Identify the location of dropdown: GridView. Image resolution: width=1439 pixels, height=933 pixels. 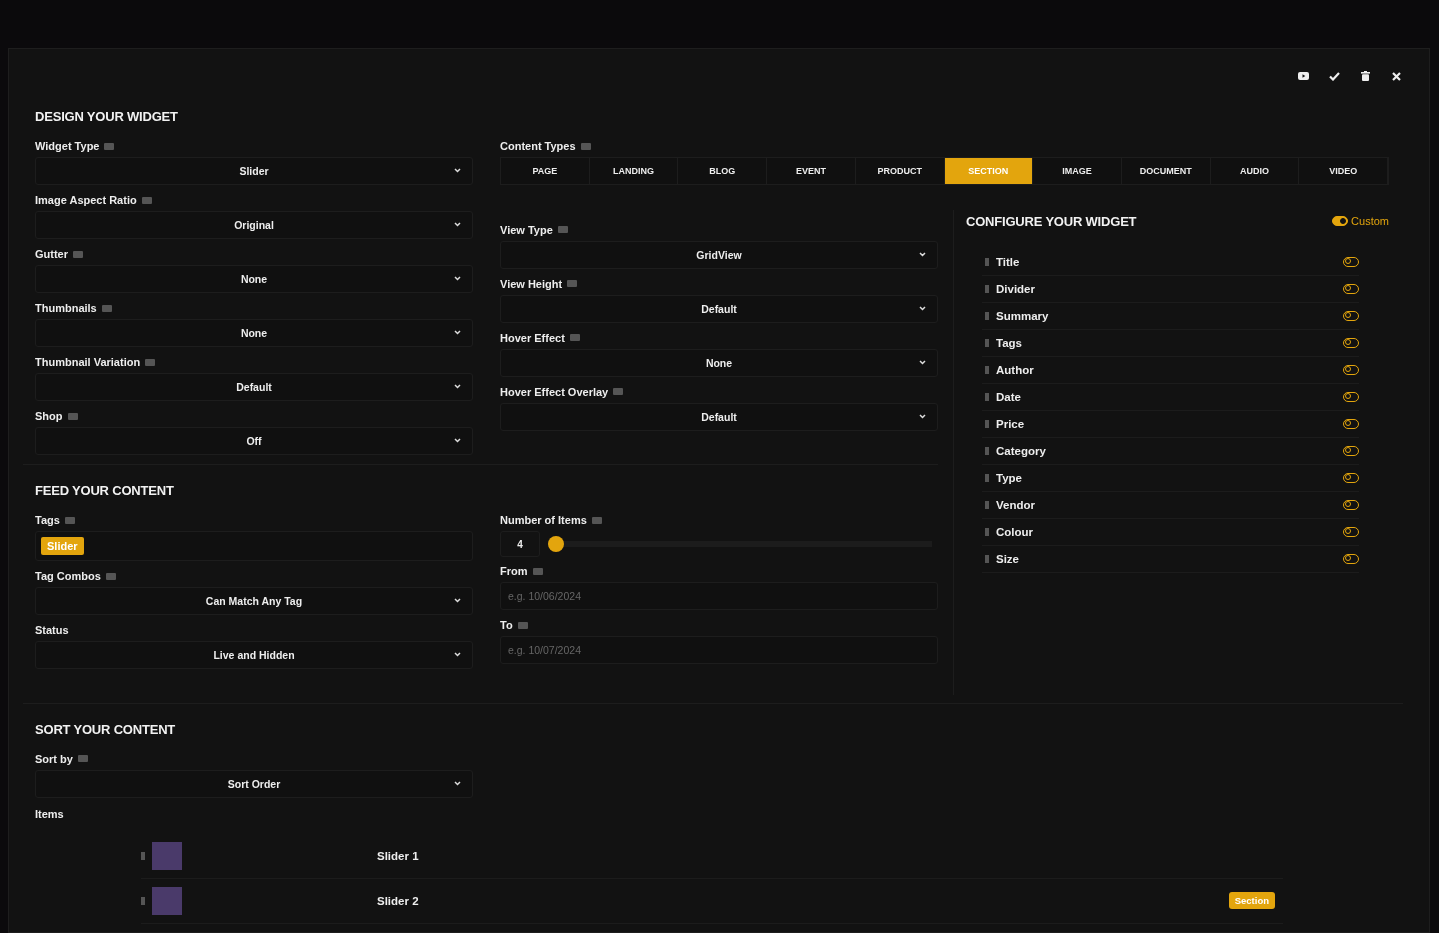
(719, 254).